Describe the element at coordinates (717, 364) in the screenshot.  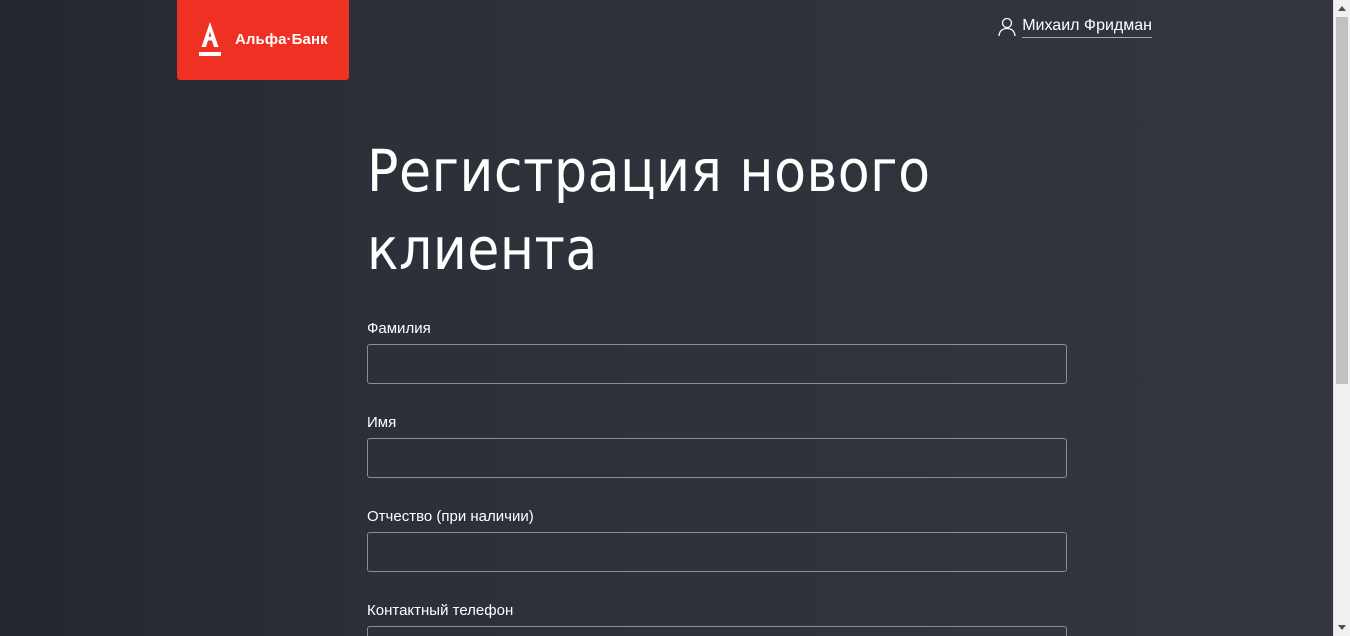
I see `last-name-input` at that location.